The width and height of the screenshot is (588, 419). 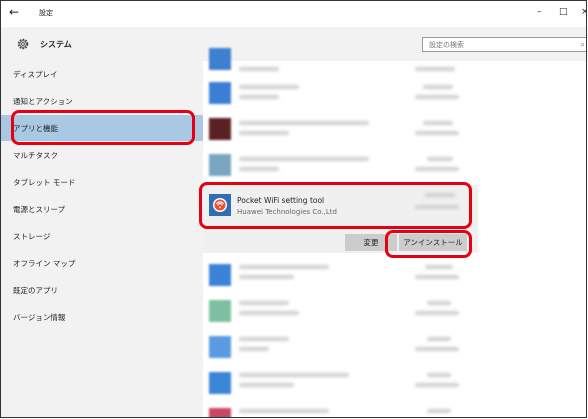 What do you see at coordinates (428, 244) in the screenshot?
I see `highlight-frame-uninstall` at bounding box center [428, 244].